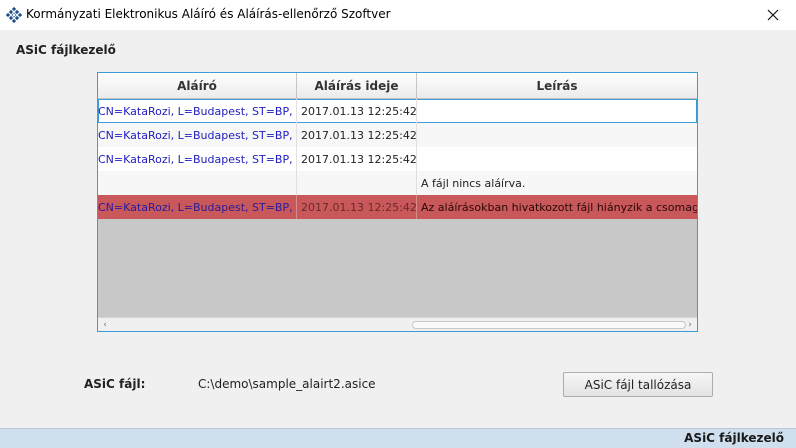 The image size is (796, 448). Describe the element at coordinates (398, 438) in the screenshot. I see `status-bar: ASiC fájlkezelő` at that location.